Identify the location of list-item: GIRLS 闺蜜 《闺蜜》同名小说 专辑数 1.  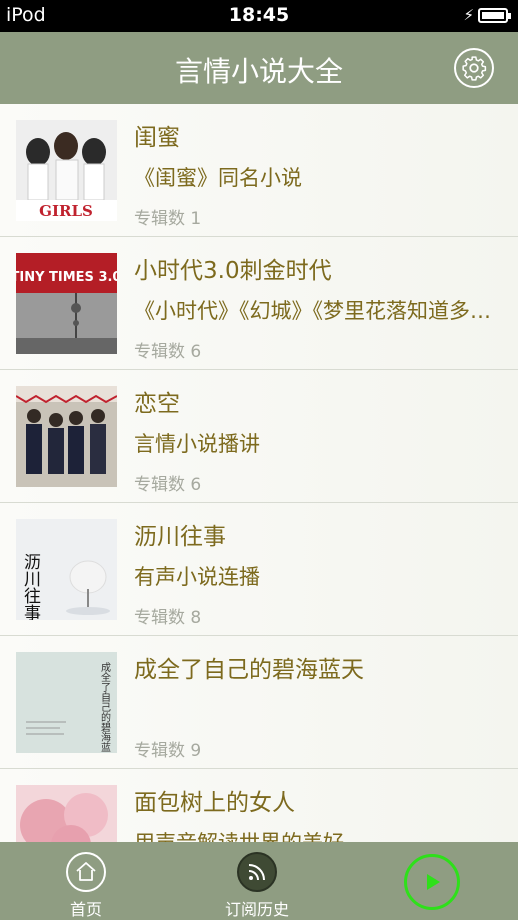
(259, 170).